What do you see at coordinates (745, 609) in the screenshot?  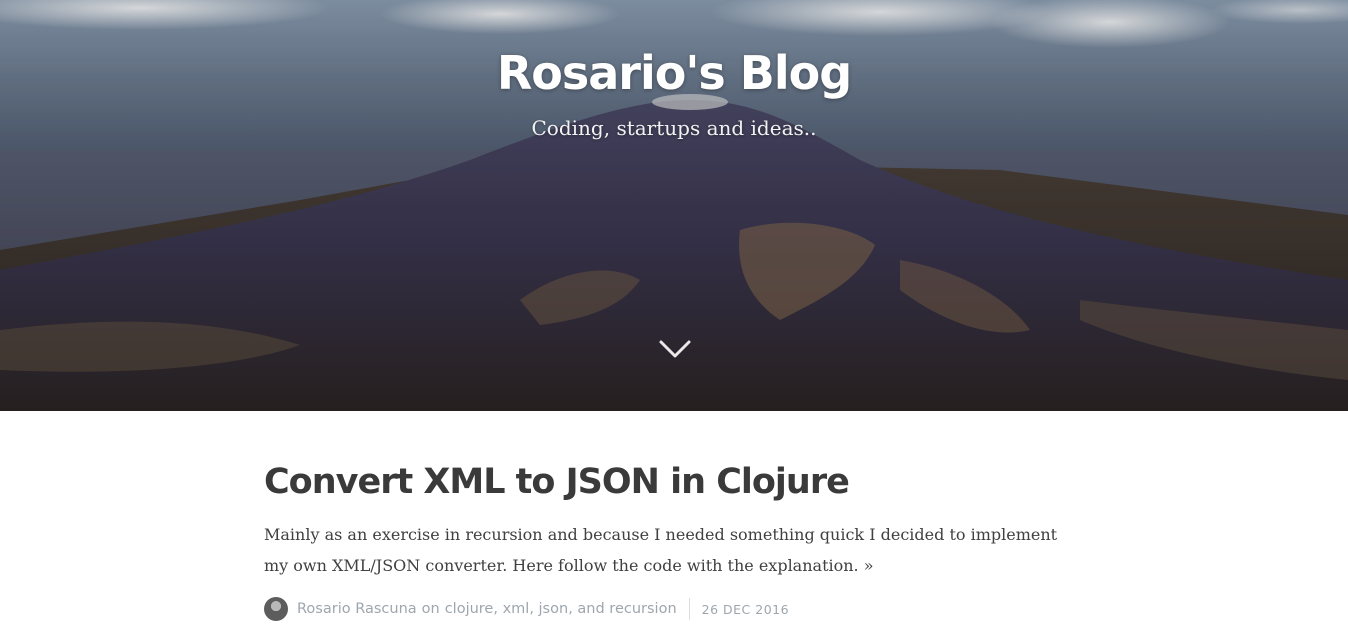 I see `post-date: 26 DEC 2016` at bounding box center [745, 609].